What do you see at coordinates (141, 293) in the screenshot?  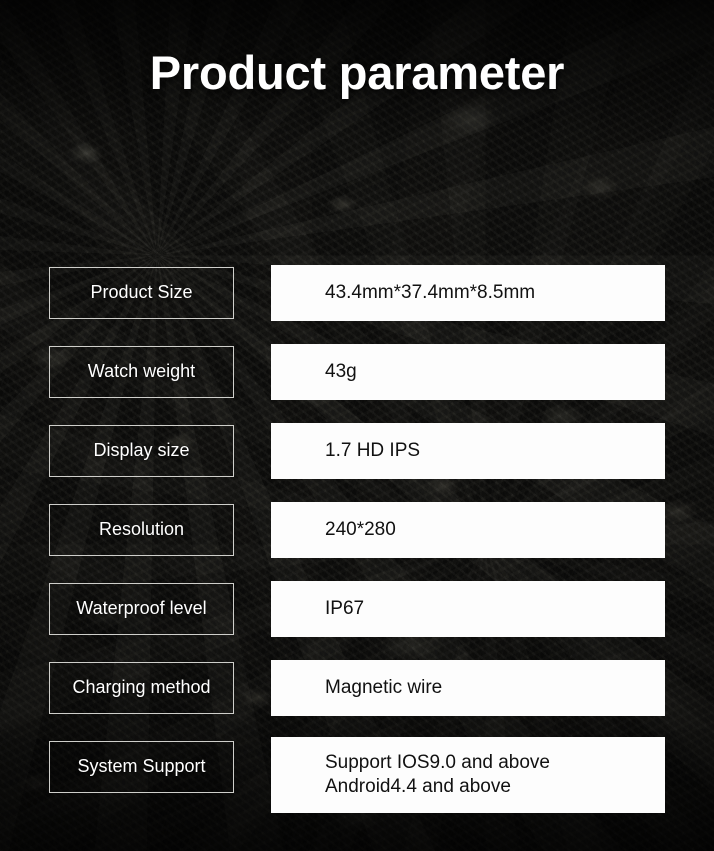 I see `spec-label: Product Size` at bounding box center [141, 293].